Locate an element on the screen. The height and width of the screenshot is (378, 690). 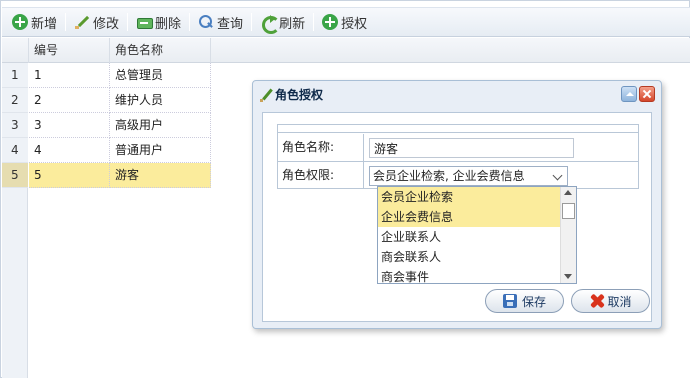
role-permission-label: 角色权限: is located at coordinates (321, 175).